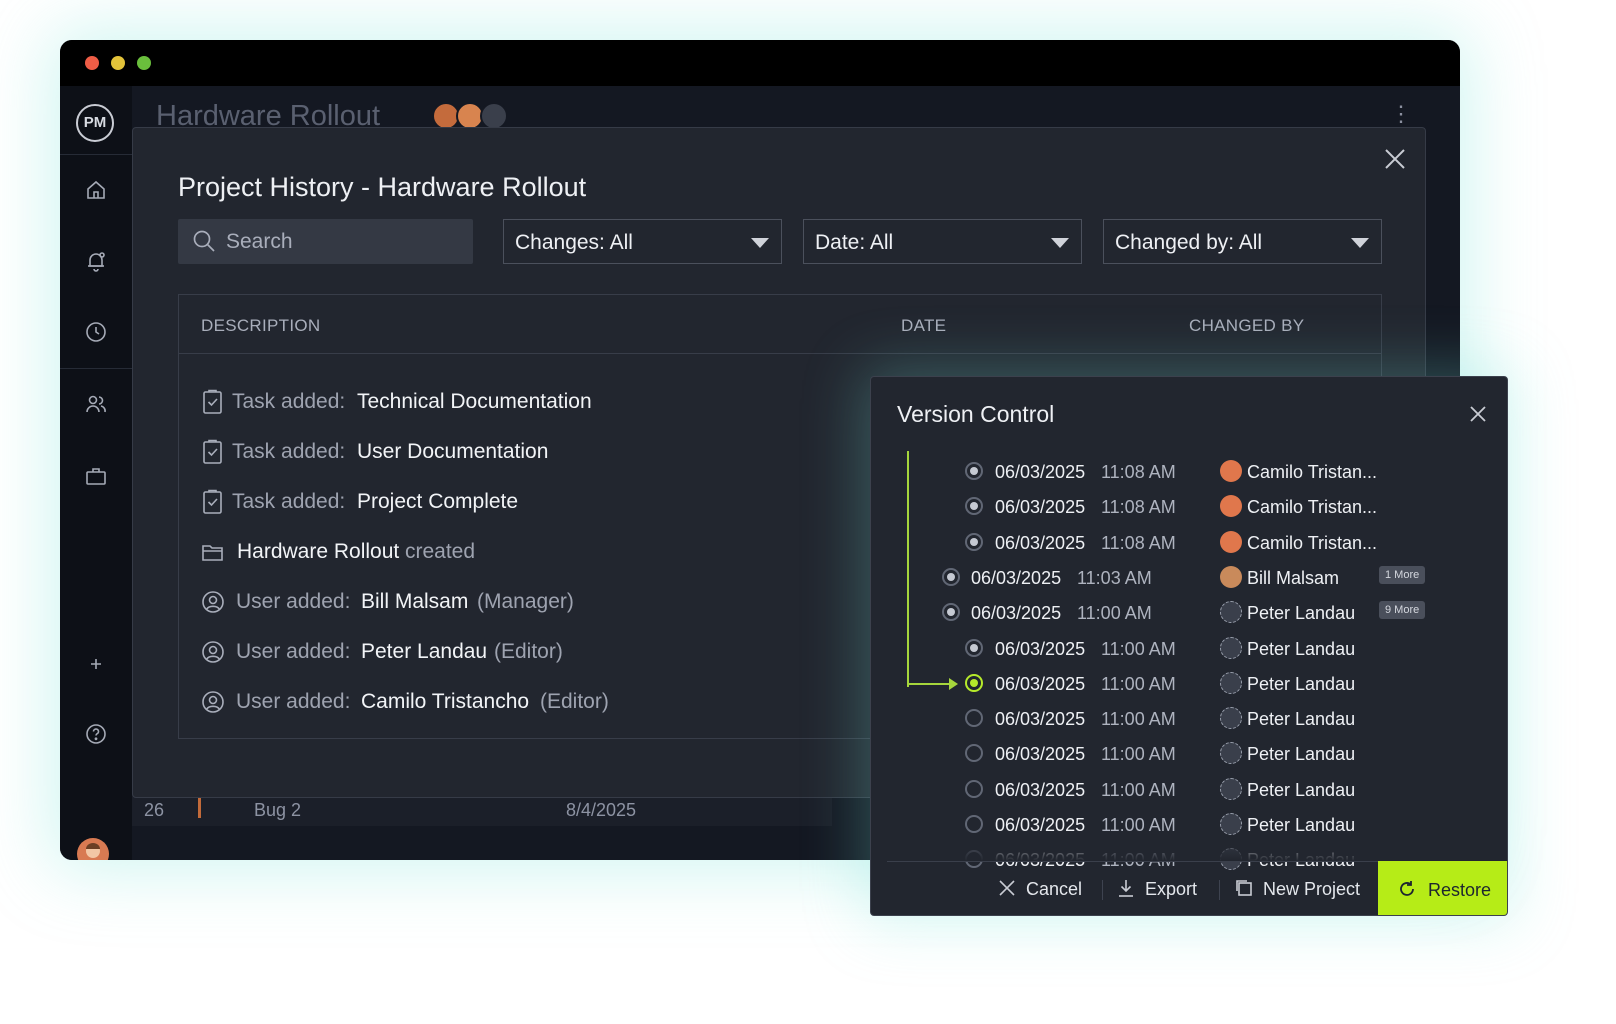 The image size is (1616, 1024). What do you see at coordinates (440, 551) in the screenshot?
I see `history-row-suffix: created` at bounding box center [440, 551].